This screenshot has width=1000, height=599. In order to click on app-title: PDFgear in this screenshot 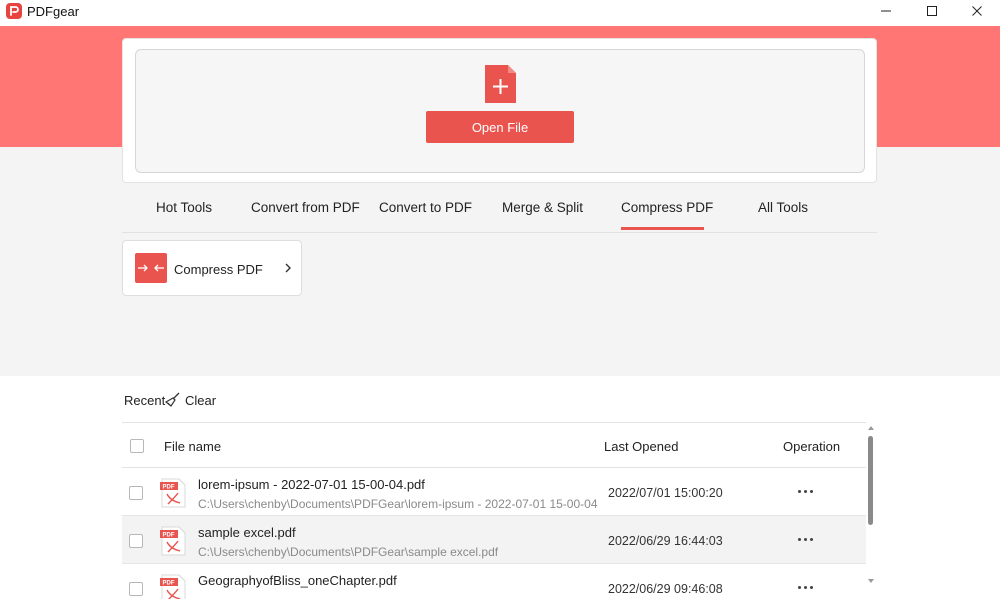, I will do `click(53, 11)`.